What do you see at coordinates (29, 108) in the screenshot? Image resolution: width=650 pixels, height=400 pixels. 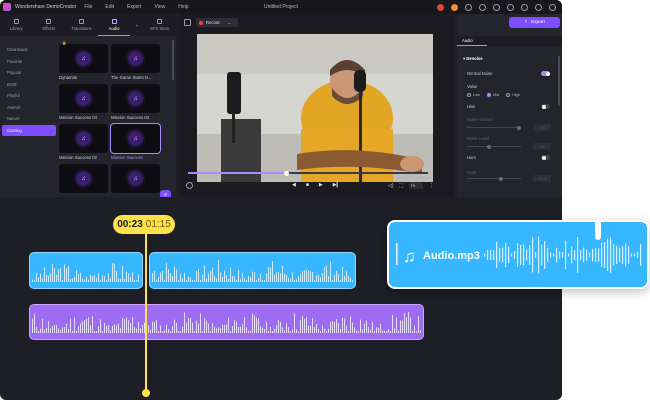 I see `category-animal: Animal` at bounding box center [29, 108].